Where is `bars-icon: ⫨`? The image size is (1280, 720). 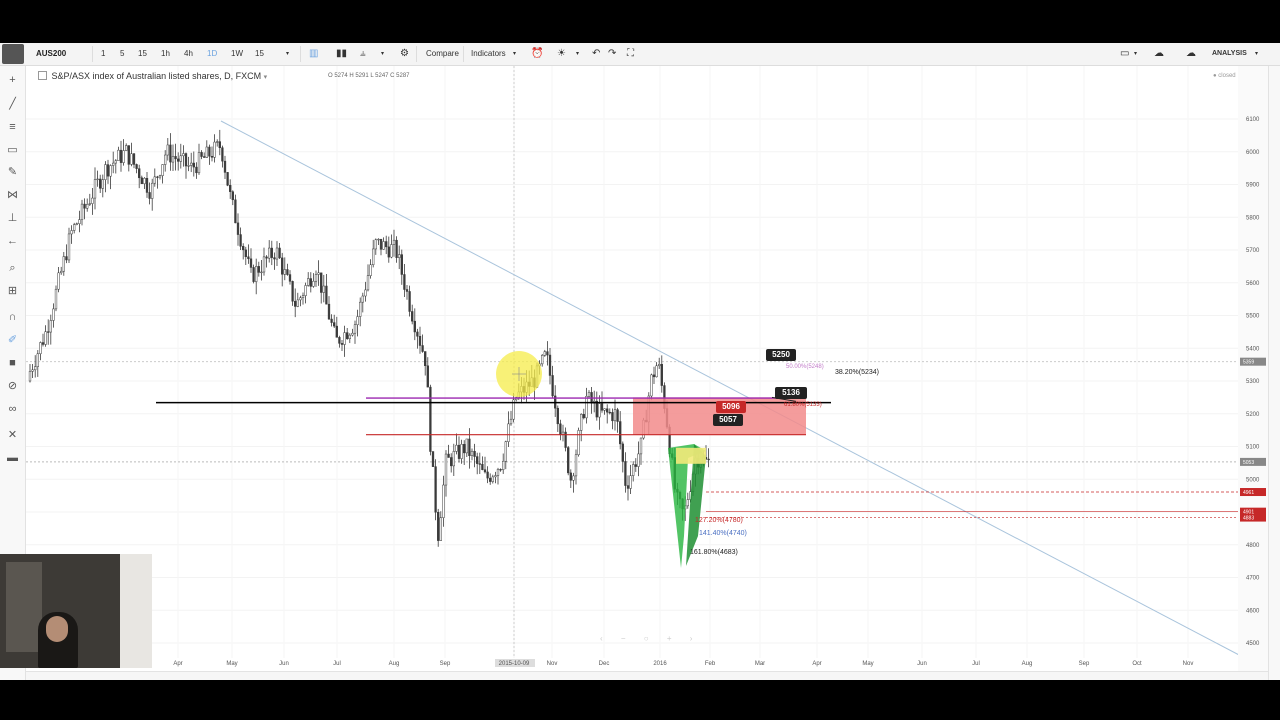
bars-icon: ⫨ is located at coordinates (363, 54).